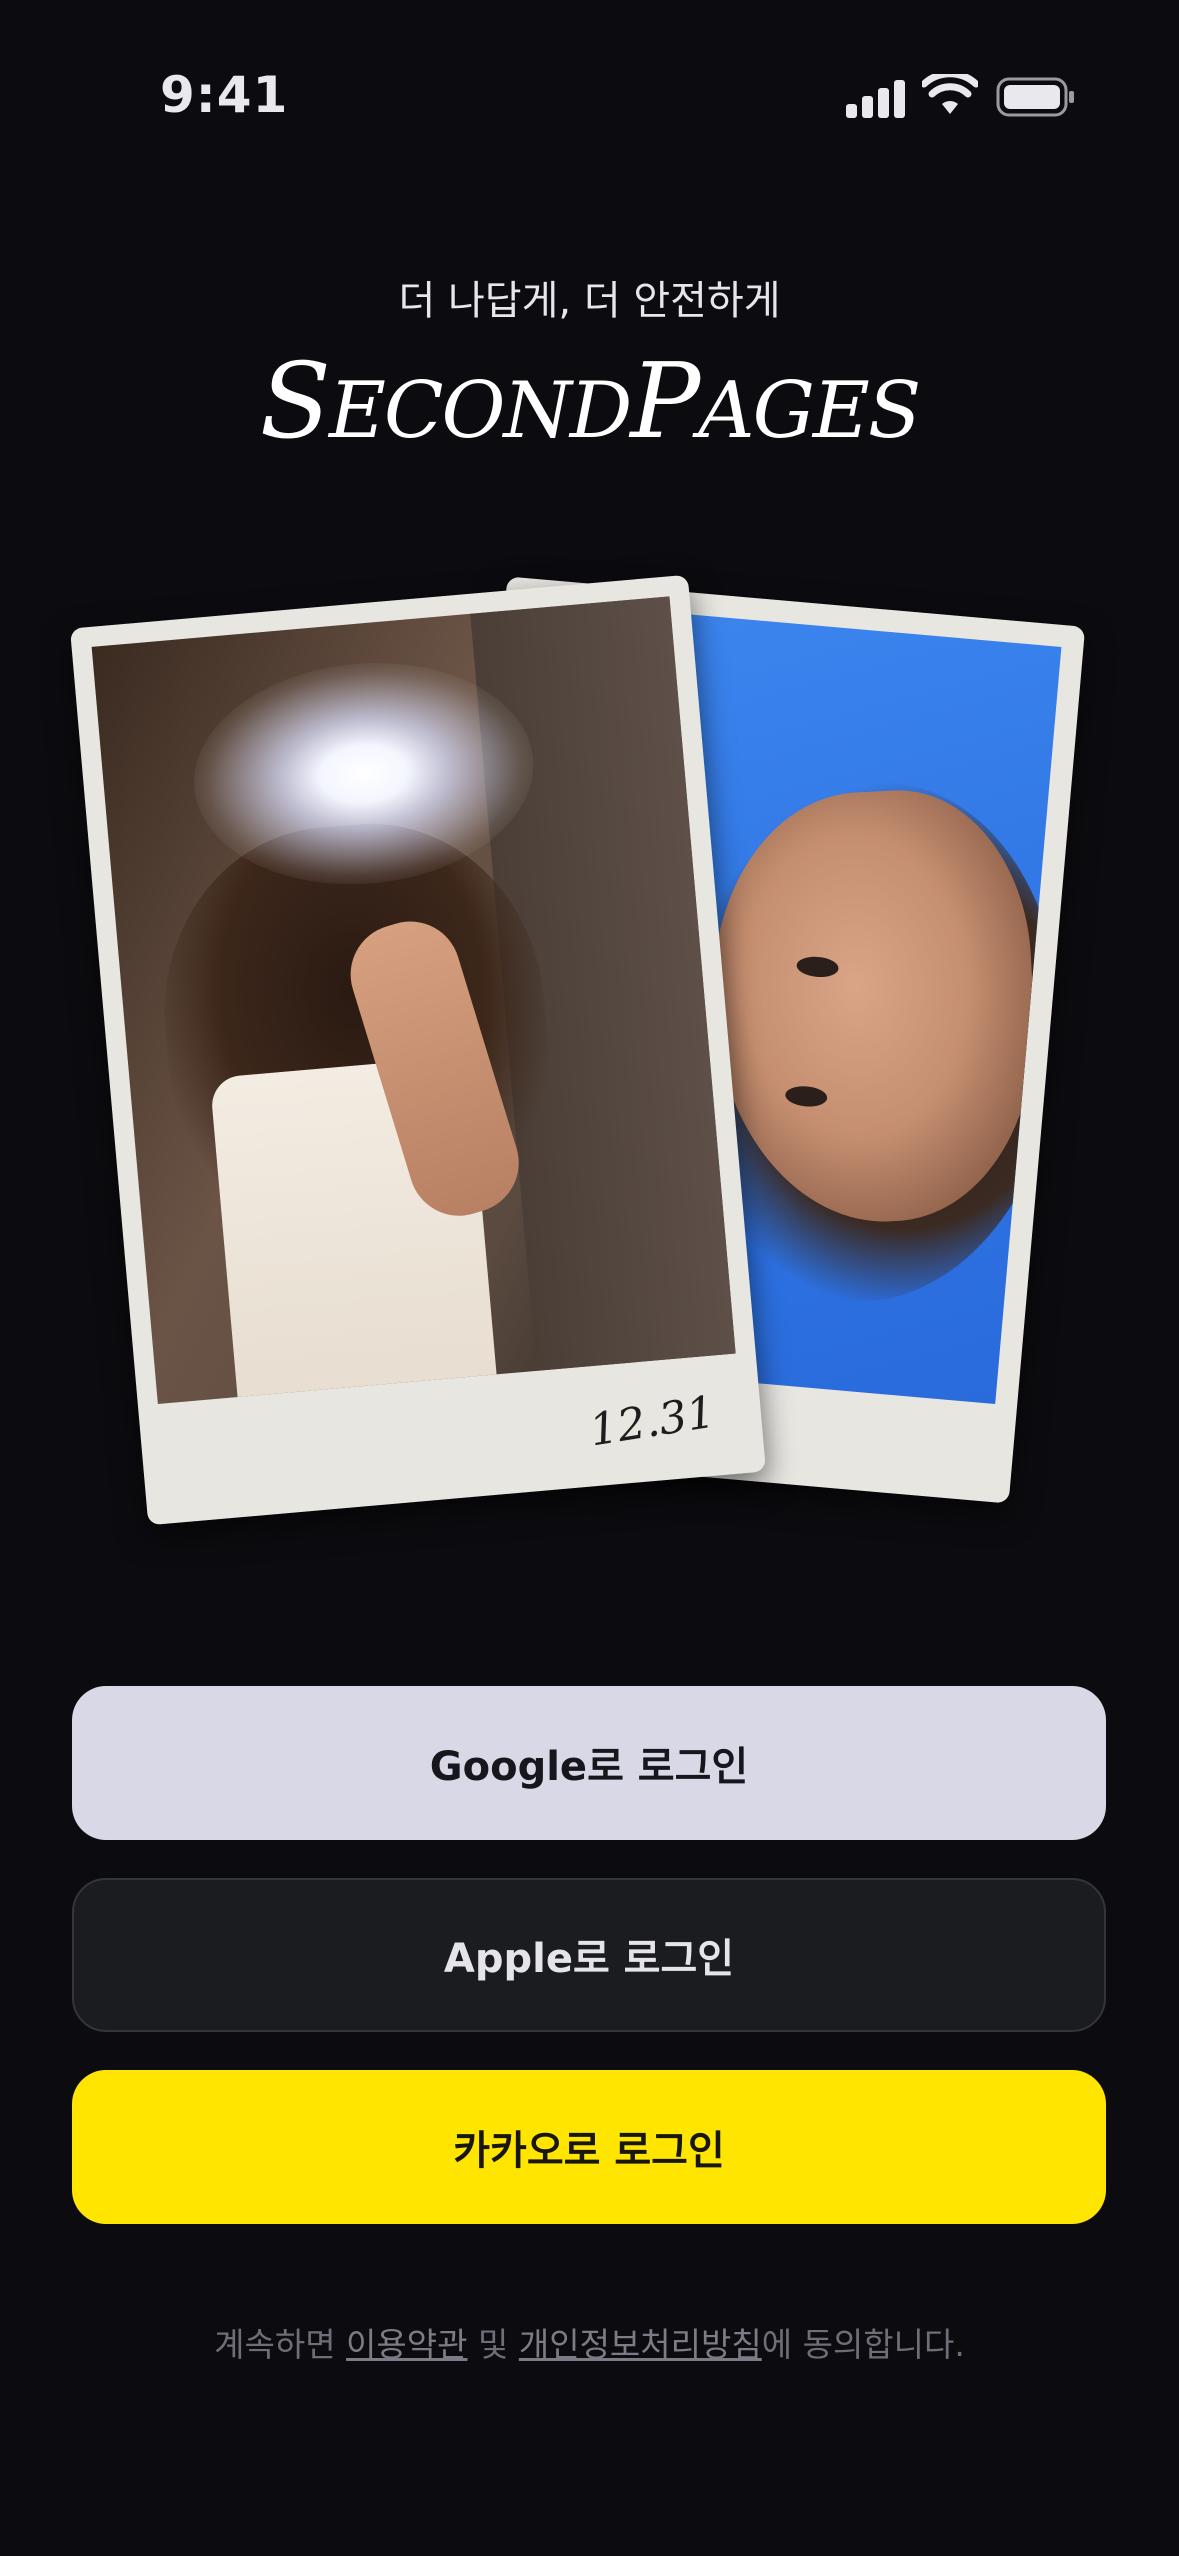  Describe the element at coordinates (406, 2344) in the screenshot. I see `terms-link: 이용약관` at that location.